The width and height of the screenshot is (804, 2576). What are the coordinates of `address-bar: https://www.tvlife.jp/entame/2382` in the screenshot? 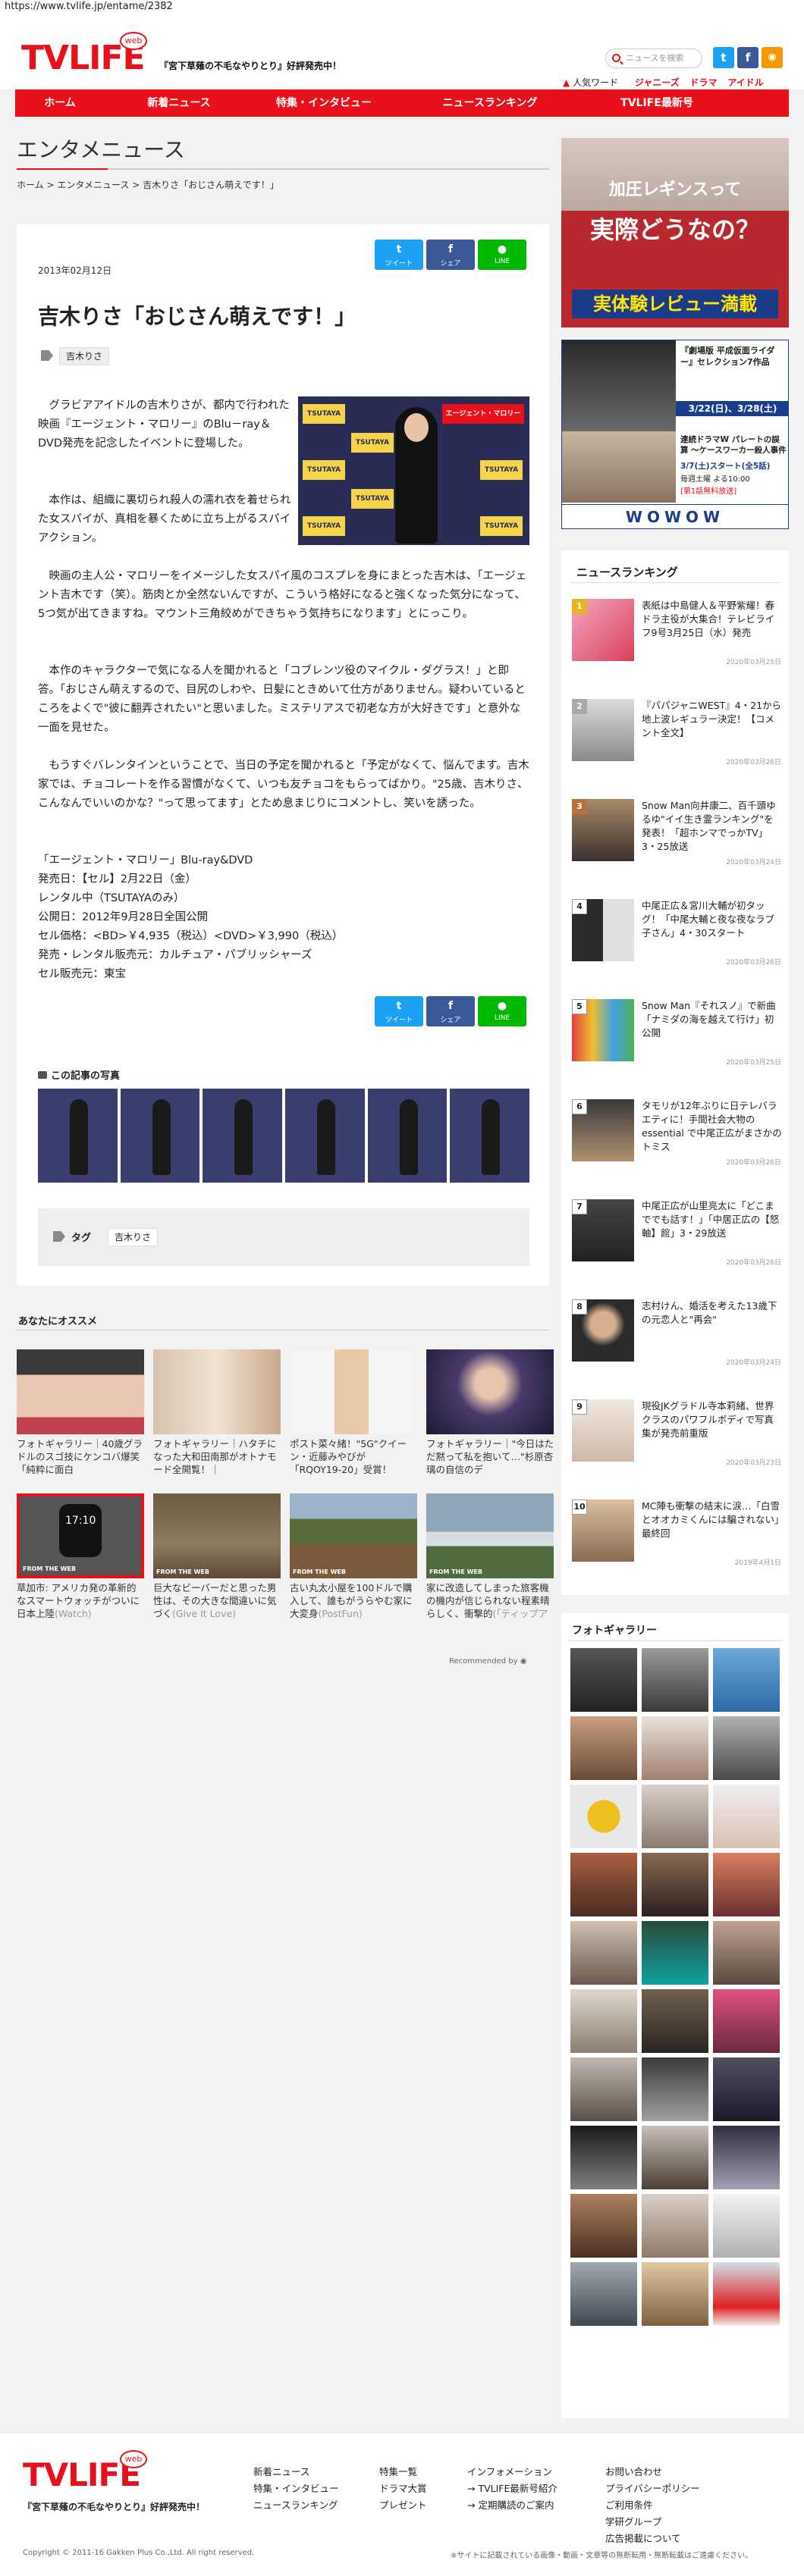 It's located at (402, 8).